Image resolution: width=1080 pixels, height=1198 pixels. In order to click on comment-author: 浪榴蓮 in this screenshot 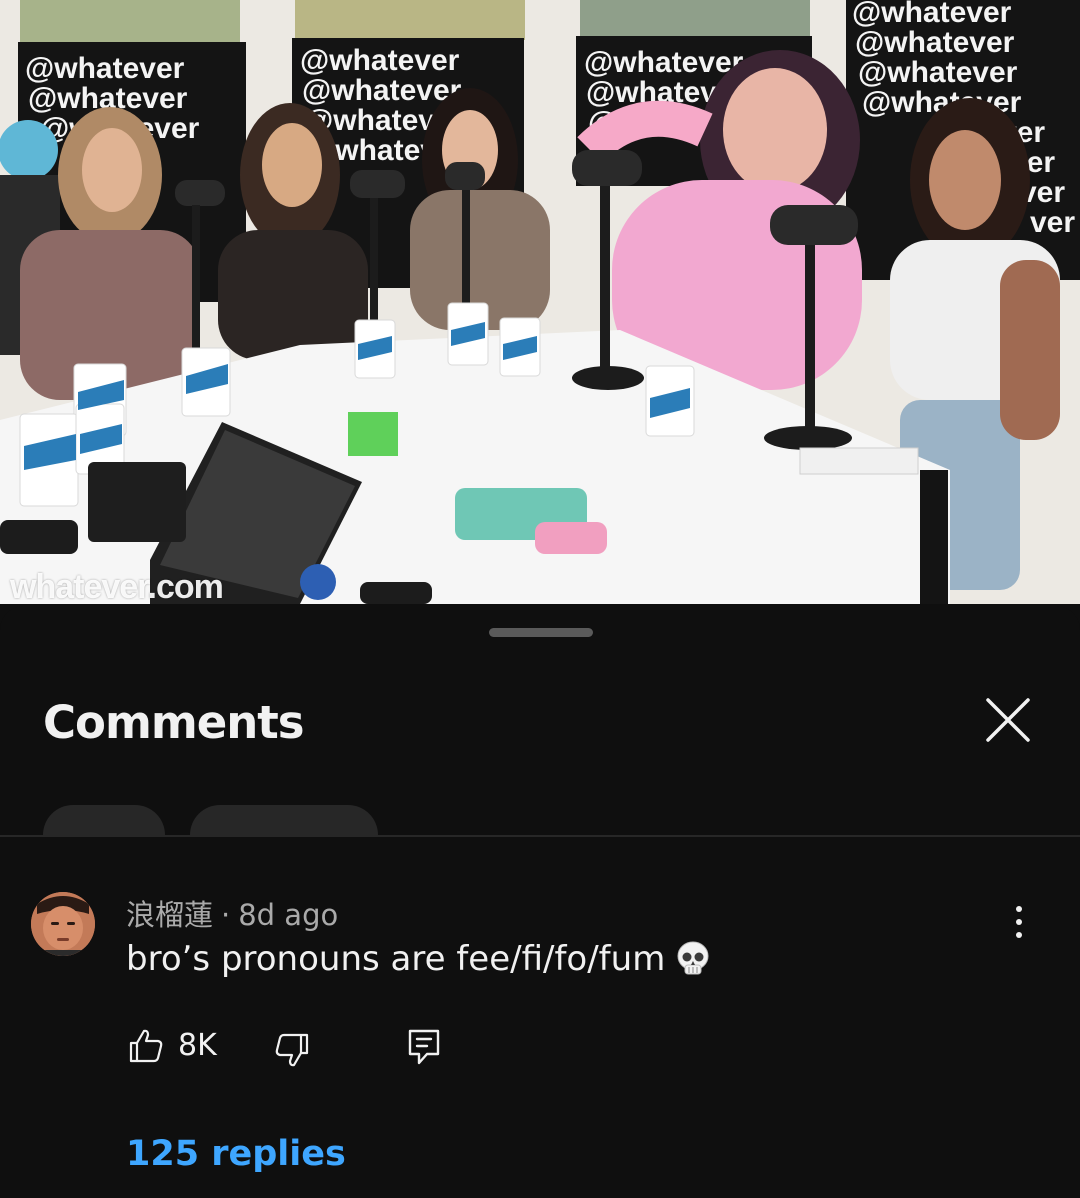, I will do `click(169, 915)`.